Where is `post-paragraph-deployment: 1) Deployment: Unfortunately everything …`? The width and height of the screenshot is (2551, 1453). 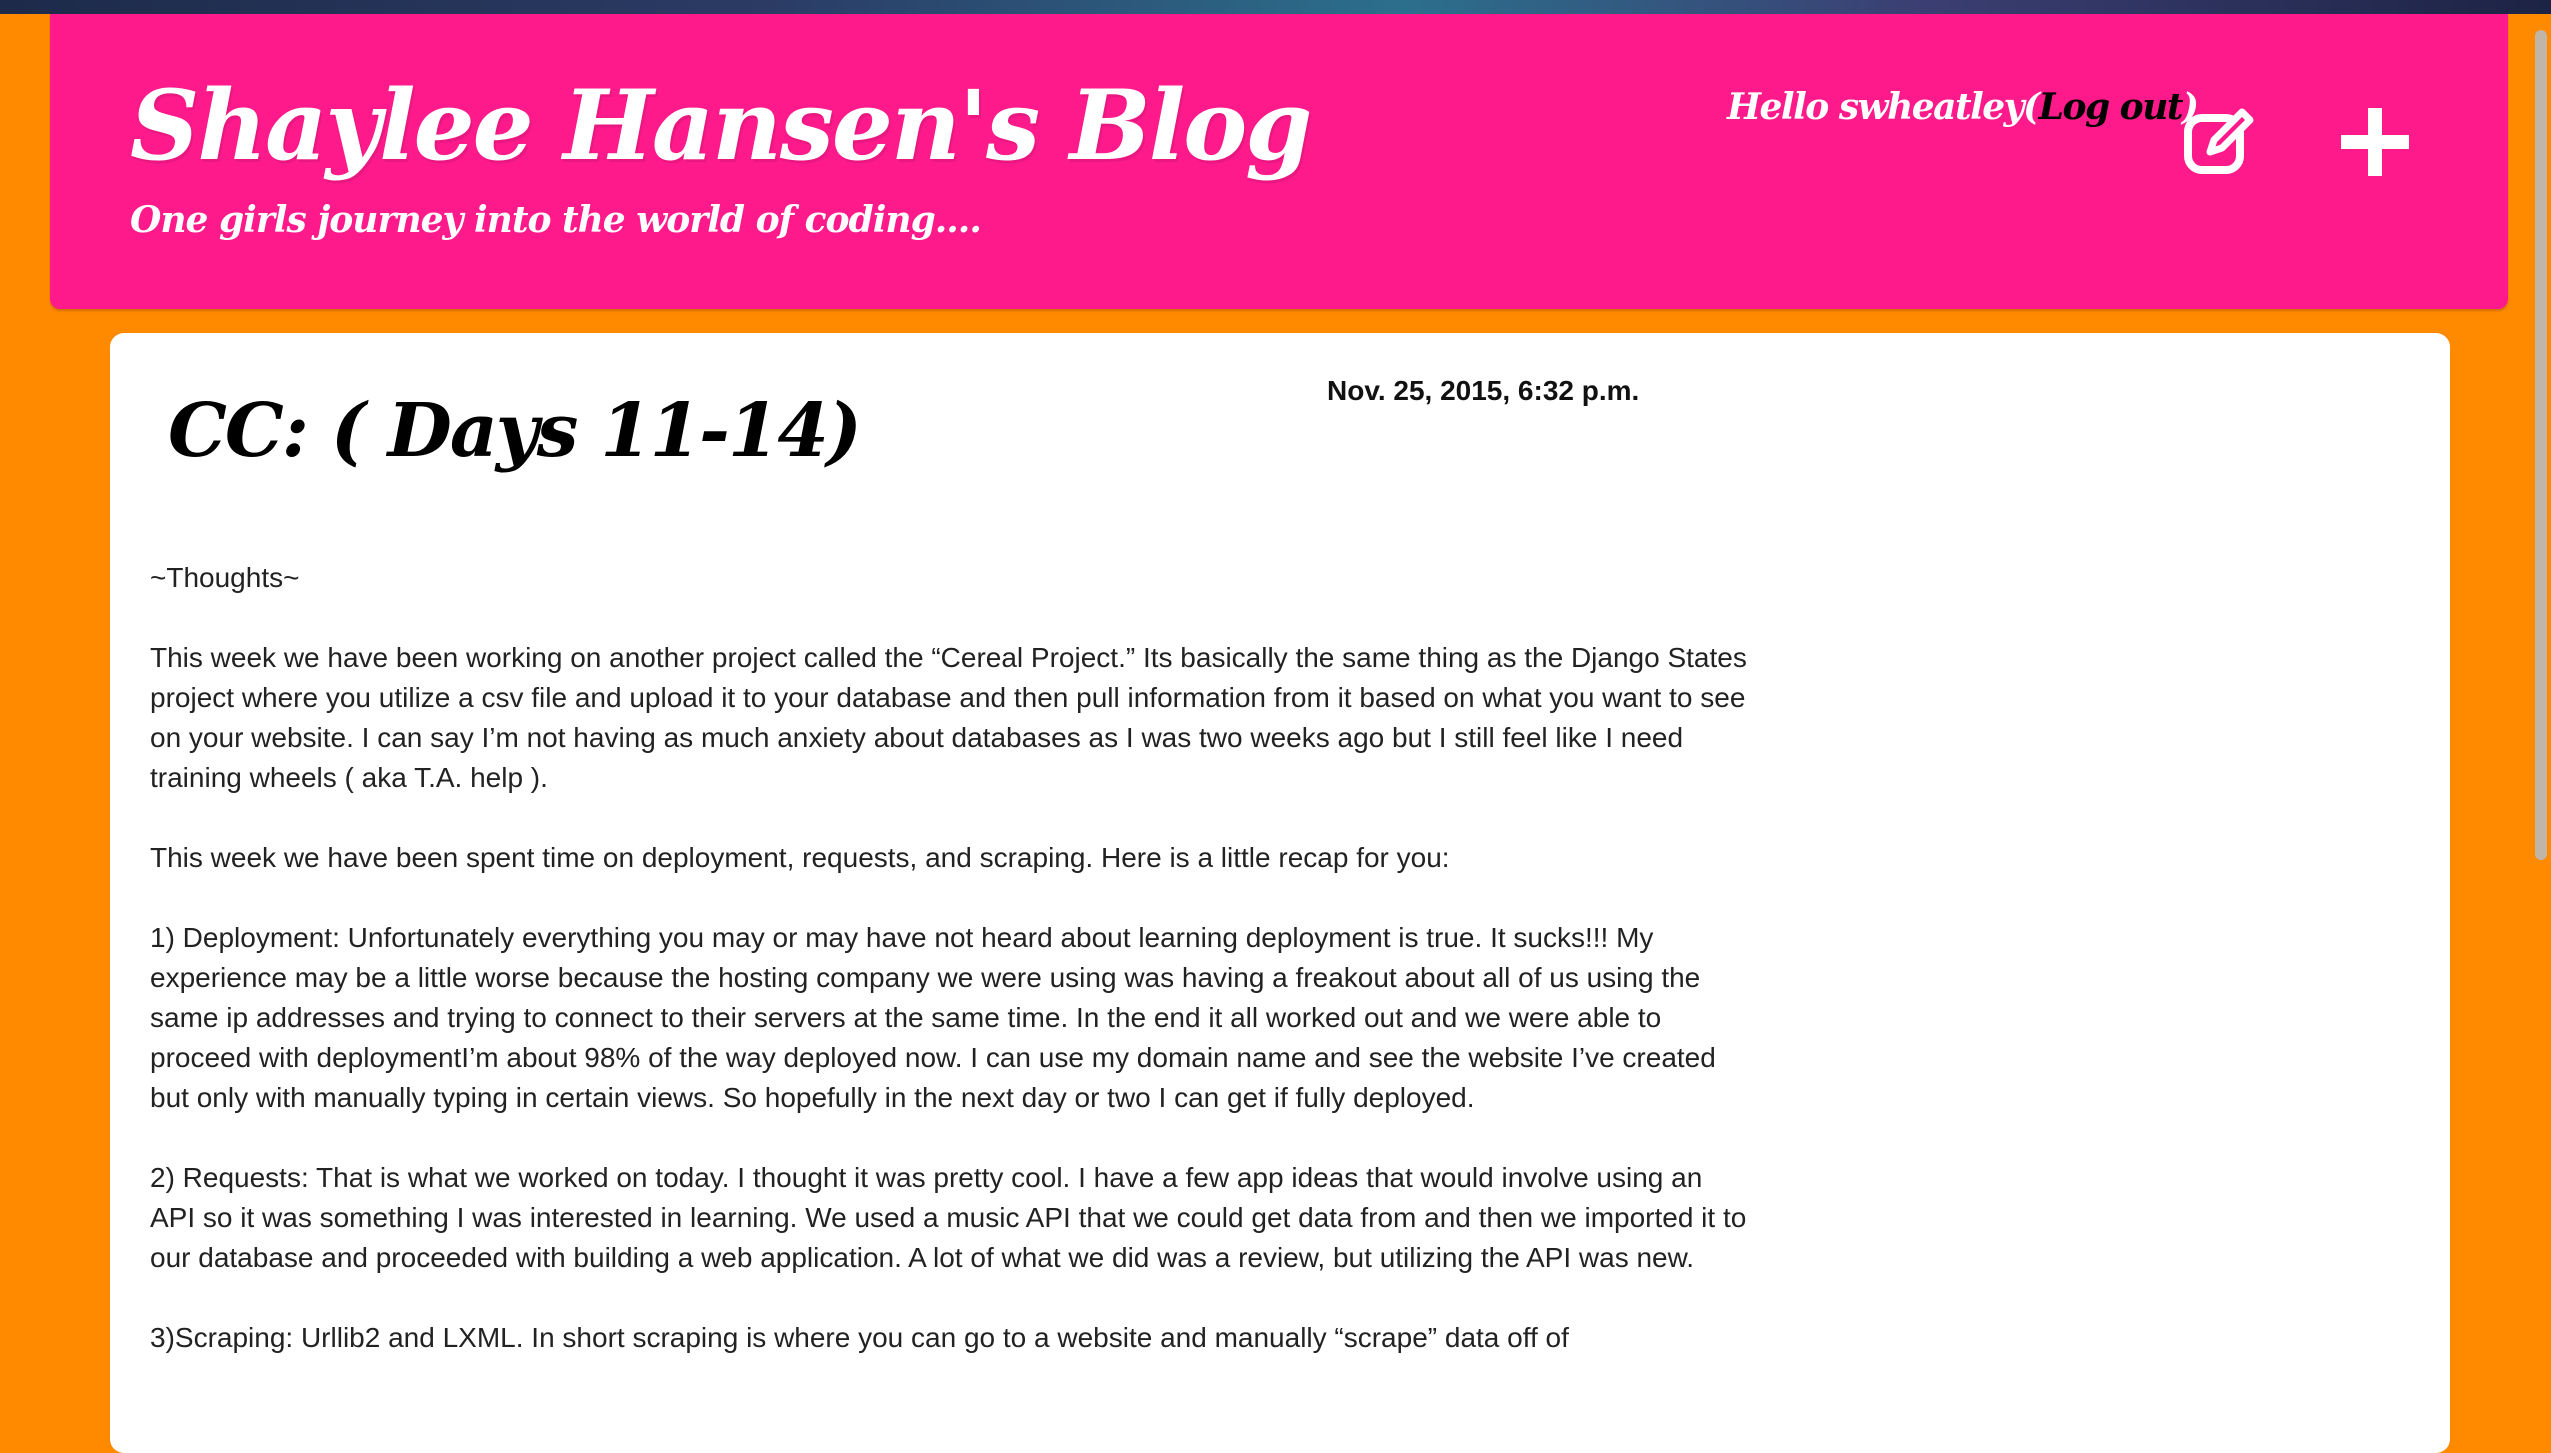 post-paragraph-deployment: 1) Deployment: Unfortunately everything … is located at coordinates (933, 1017).